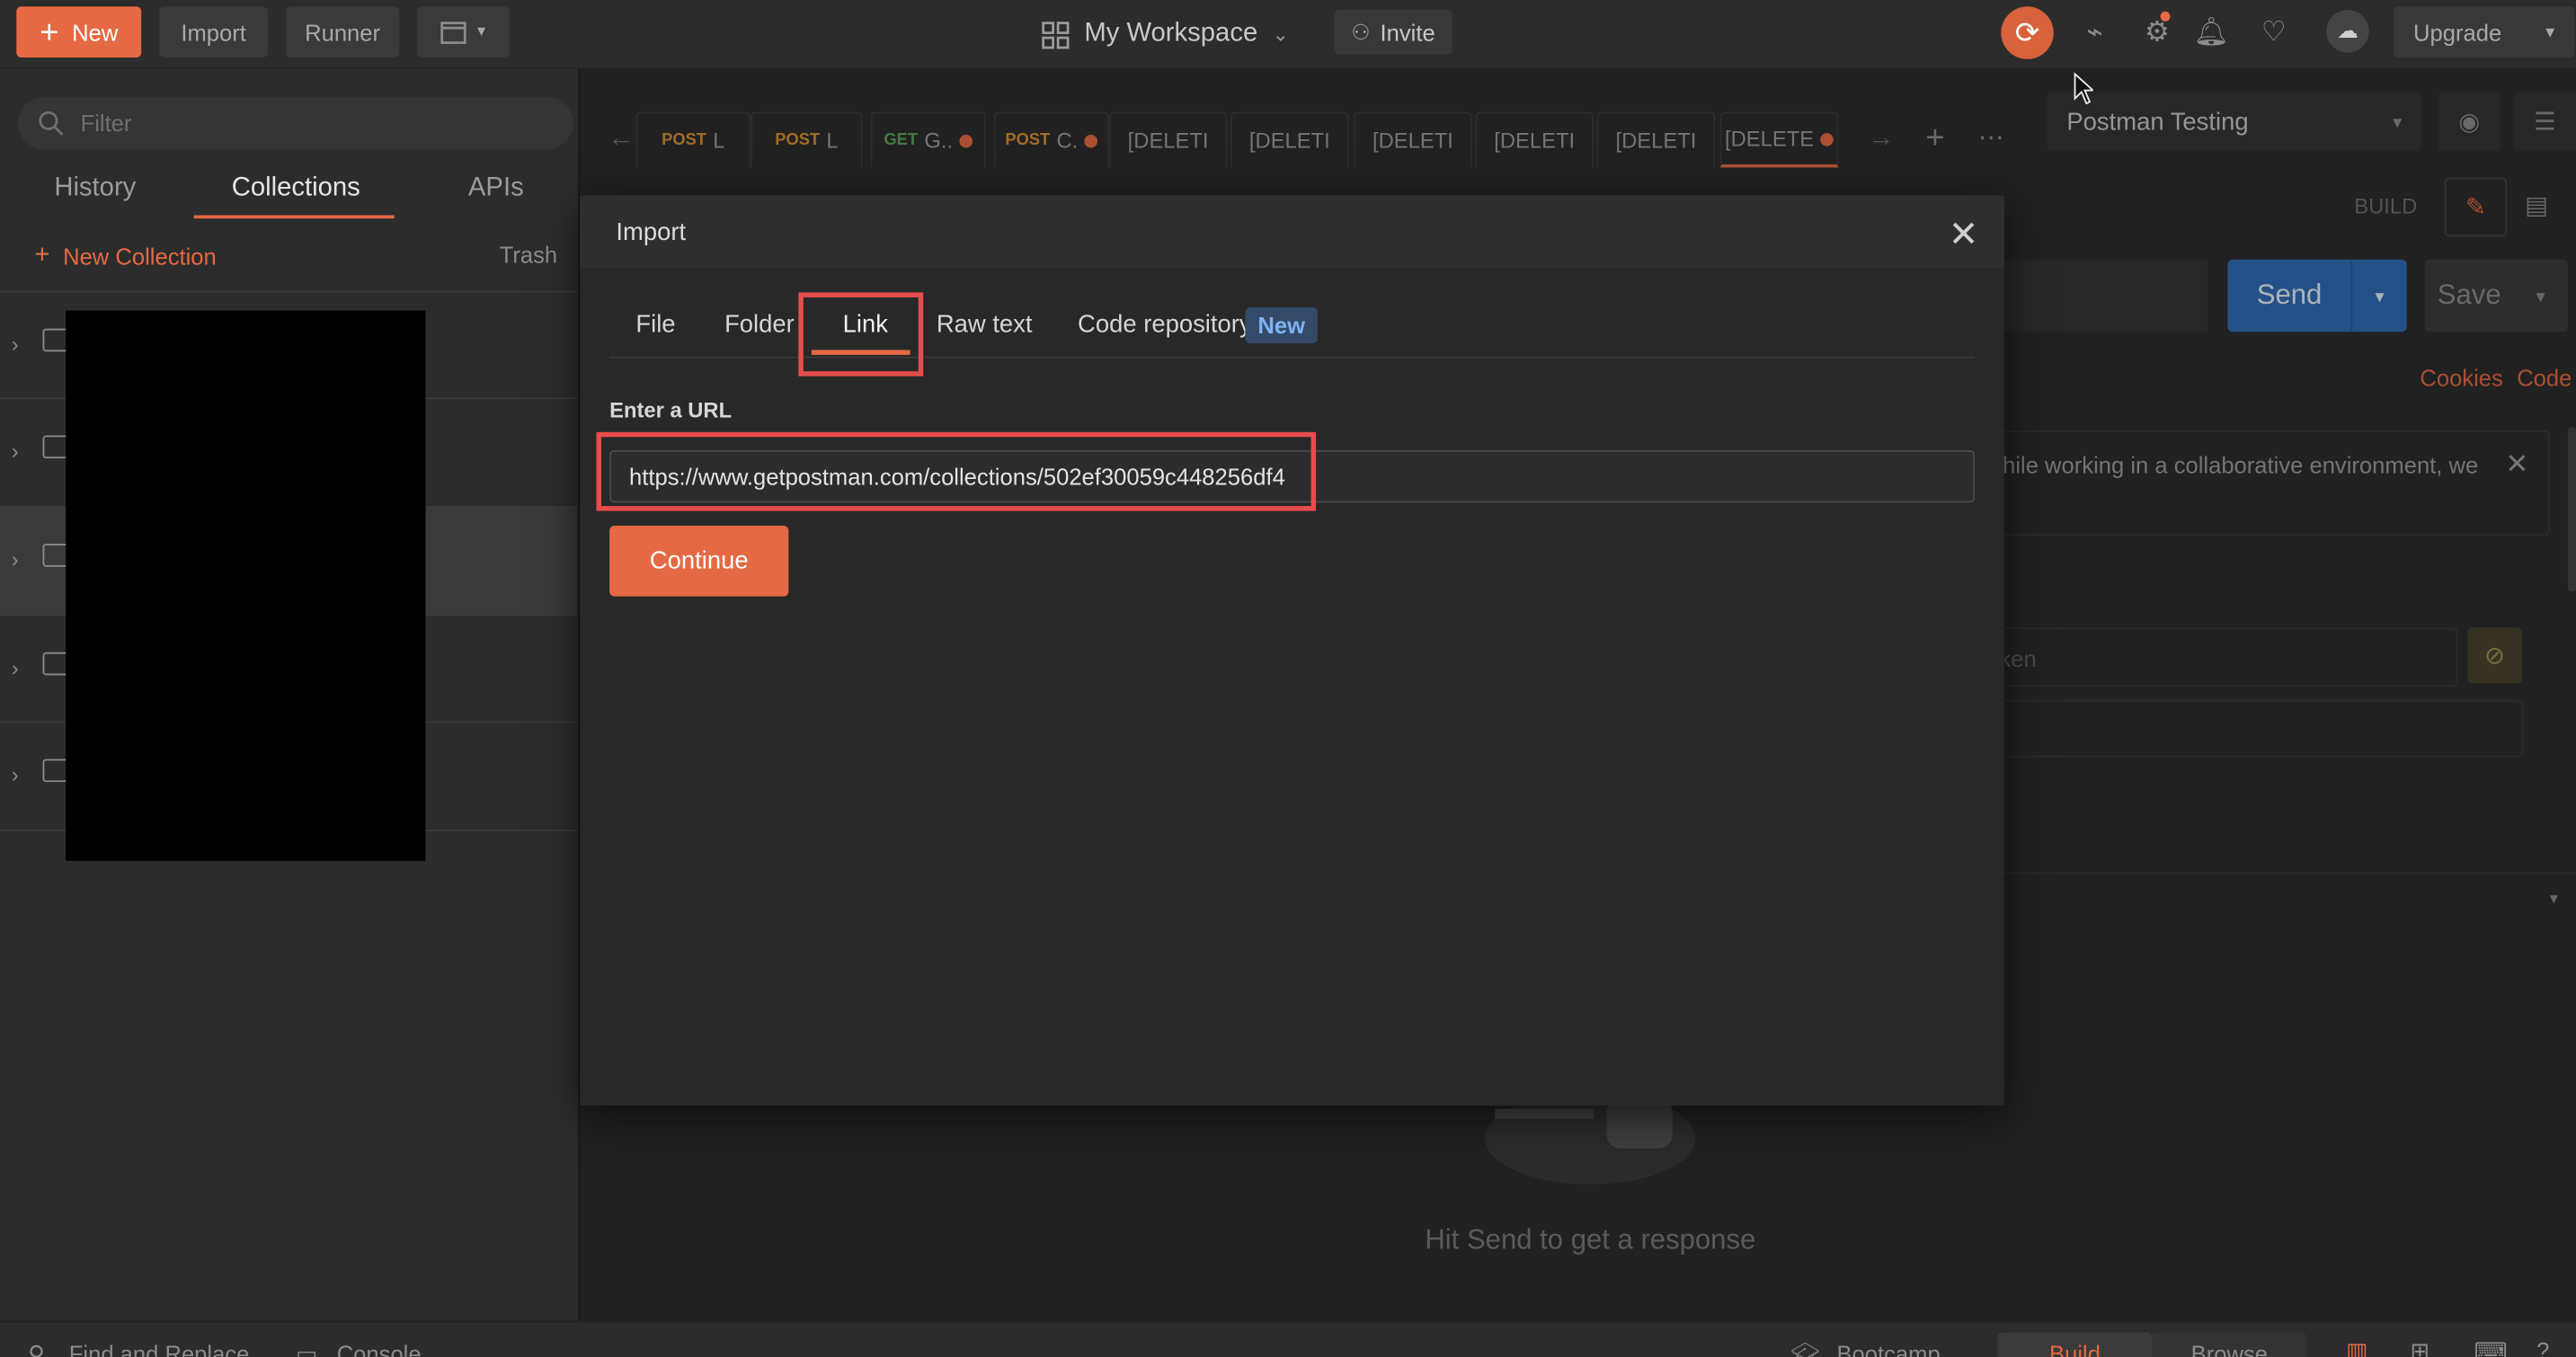 Image resolution: width=2576 pixels, height=1357 pixels. Describe the element at coordinates (2095, 33) in the screenshot. I see `satellite-icon: ⌁` at that location.